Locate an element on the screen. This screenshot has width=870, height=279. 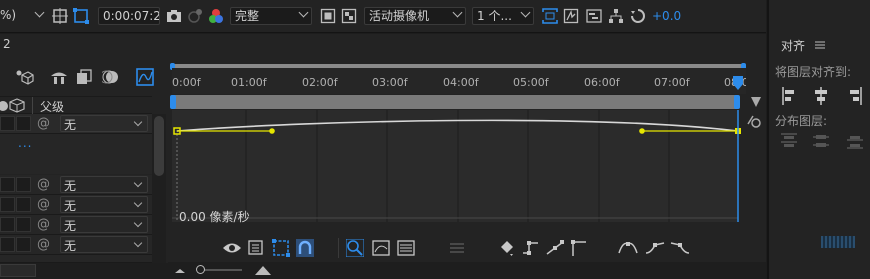
reset-exposure-icon is located at coordinates (638, 16).